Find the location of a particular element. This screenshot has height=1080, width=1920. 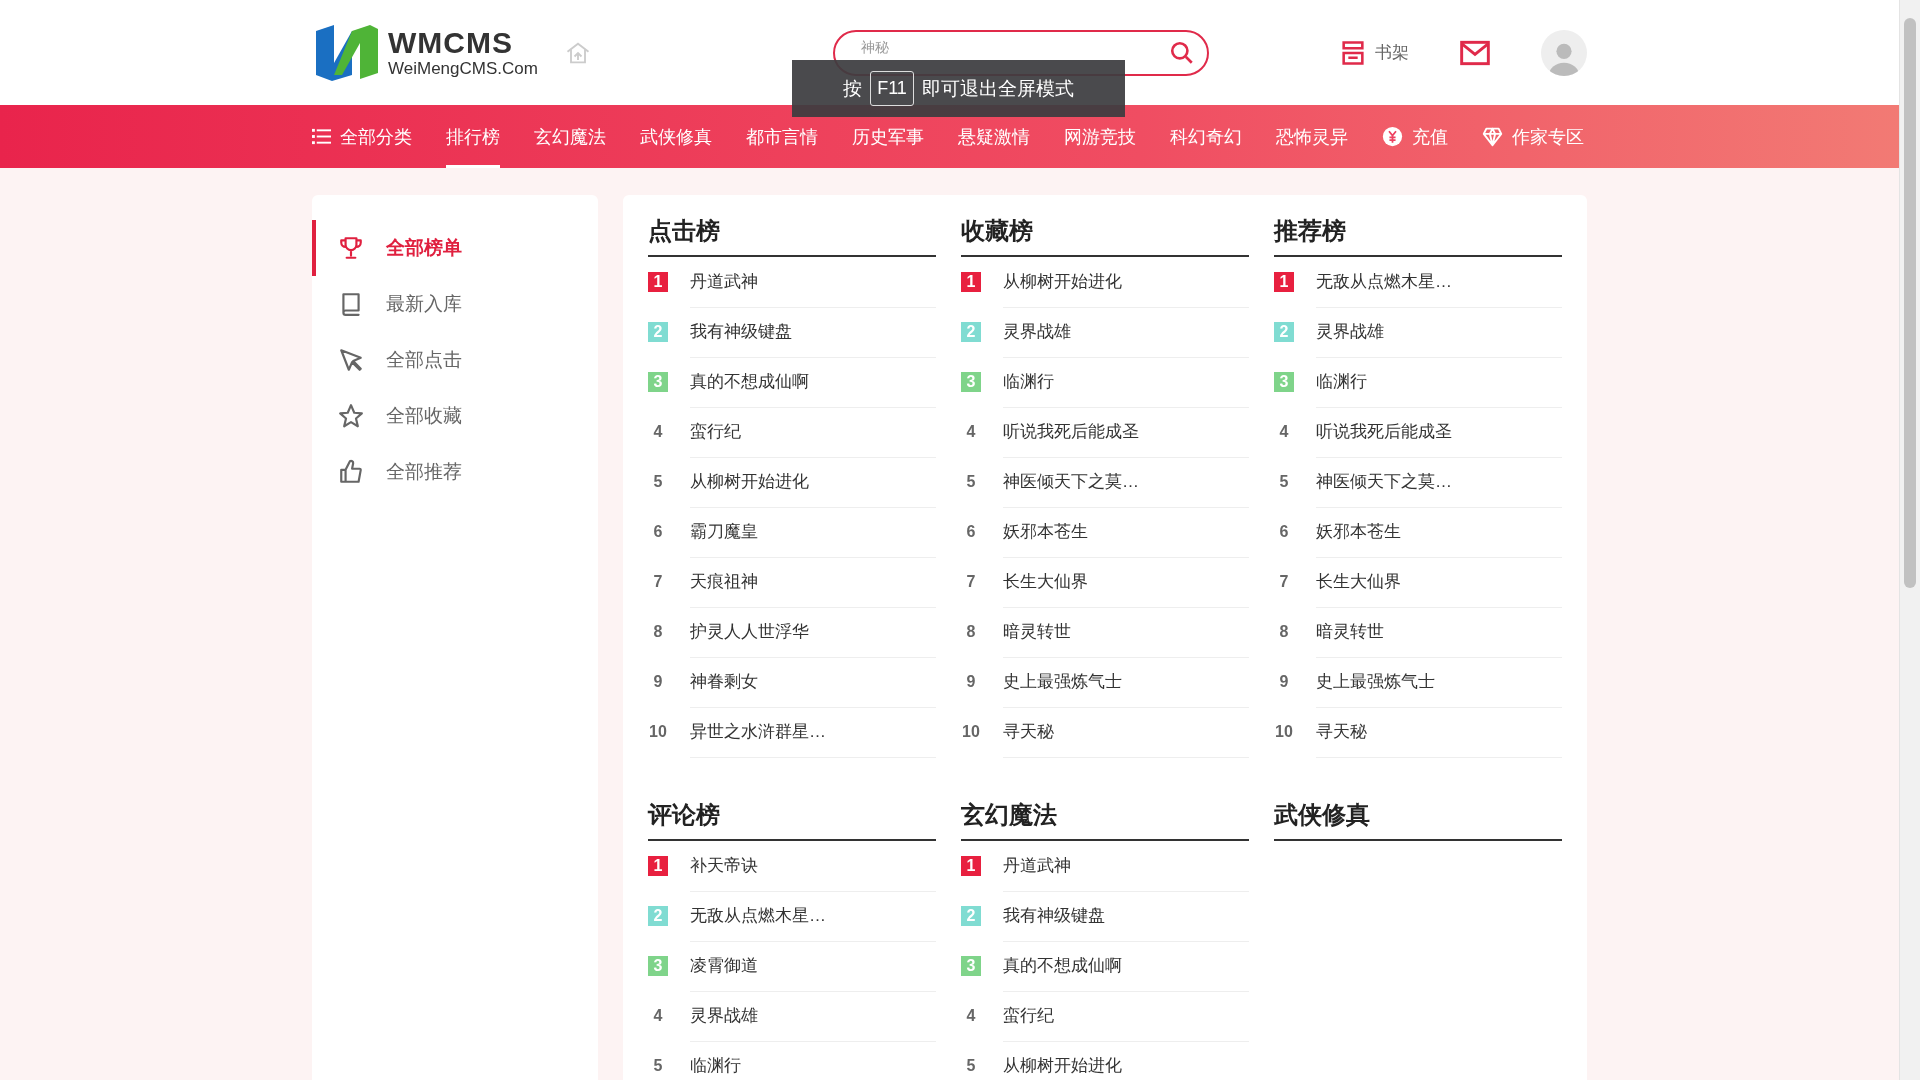

book-title-link: 神眷剩女 is located at coordinates (813, 682).